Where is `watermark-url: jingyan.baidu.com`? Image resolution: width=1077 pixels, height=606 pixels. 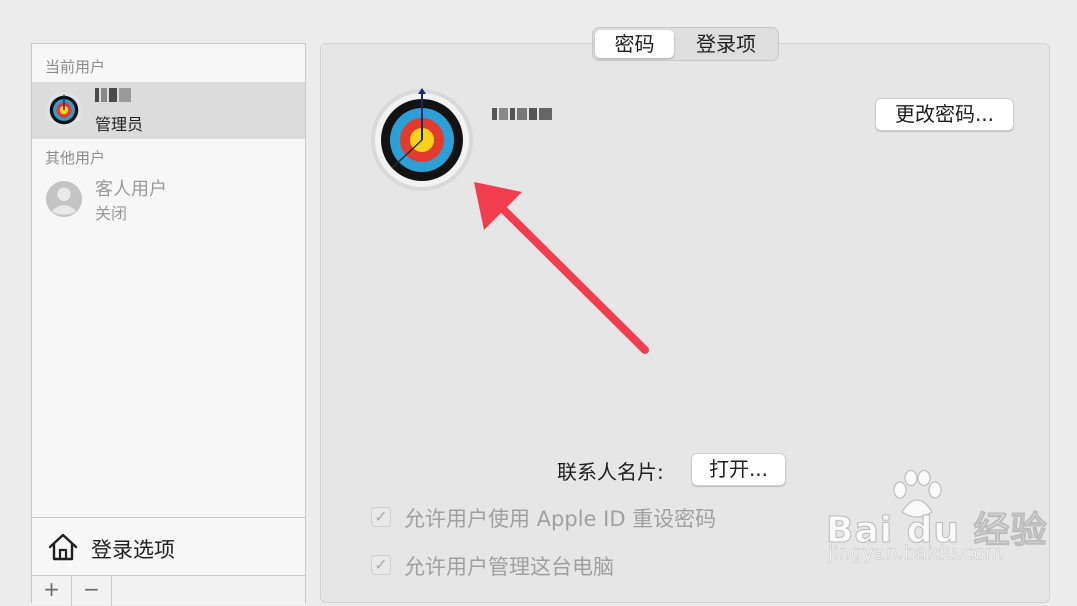
watermark-url: jingyan.baidu.com is located at coordinates (916, 553).